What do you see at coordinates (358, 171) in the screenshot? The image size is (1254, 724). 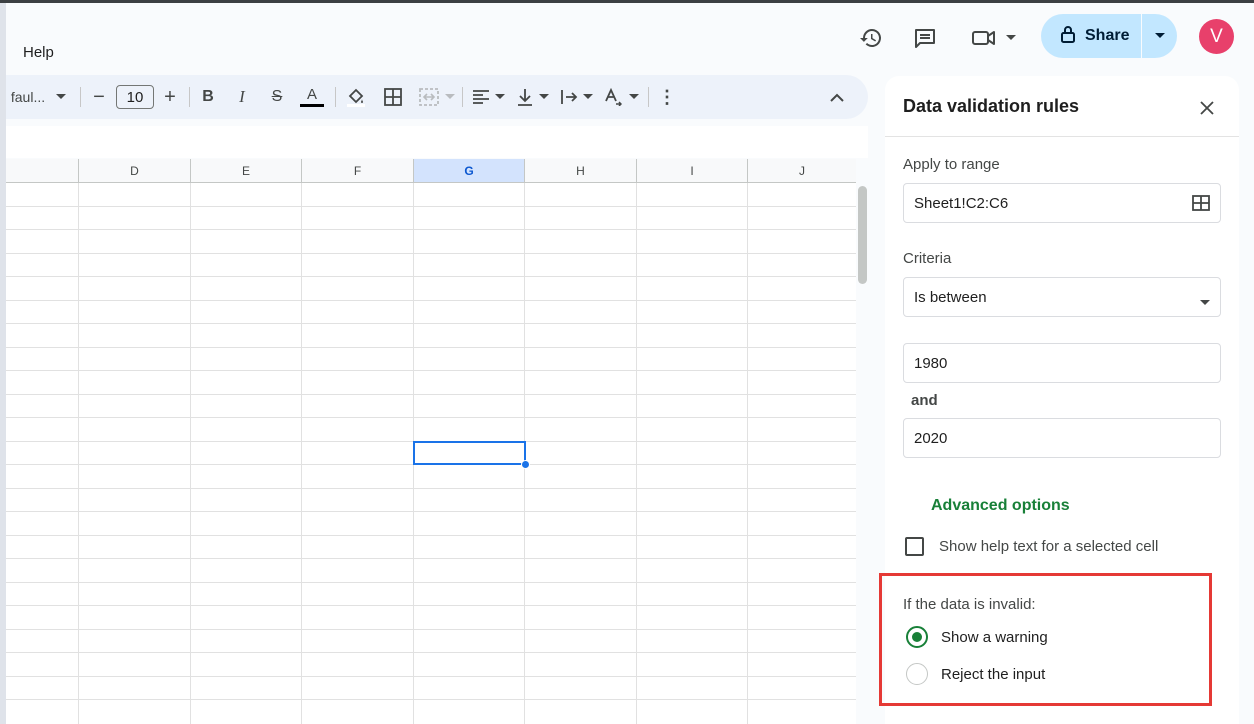 I see `column-header-f: F` at bounding box center [358, 171].